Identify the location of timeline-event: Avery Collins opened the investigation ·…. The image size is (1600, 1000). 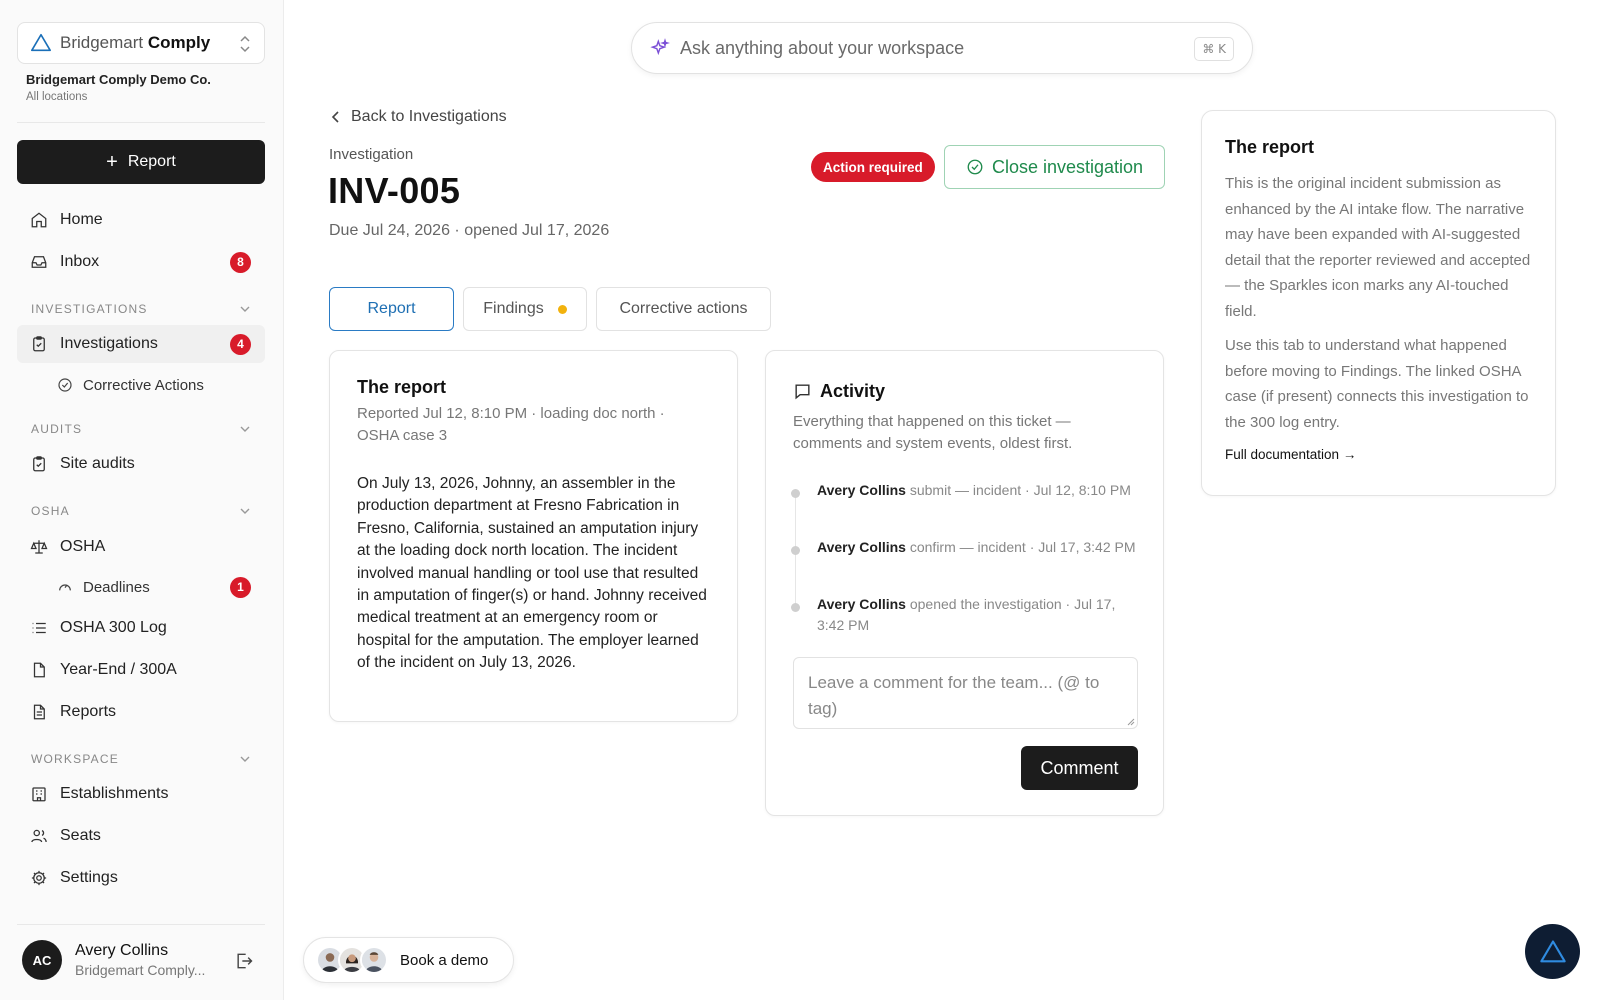
(979, 615).